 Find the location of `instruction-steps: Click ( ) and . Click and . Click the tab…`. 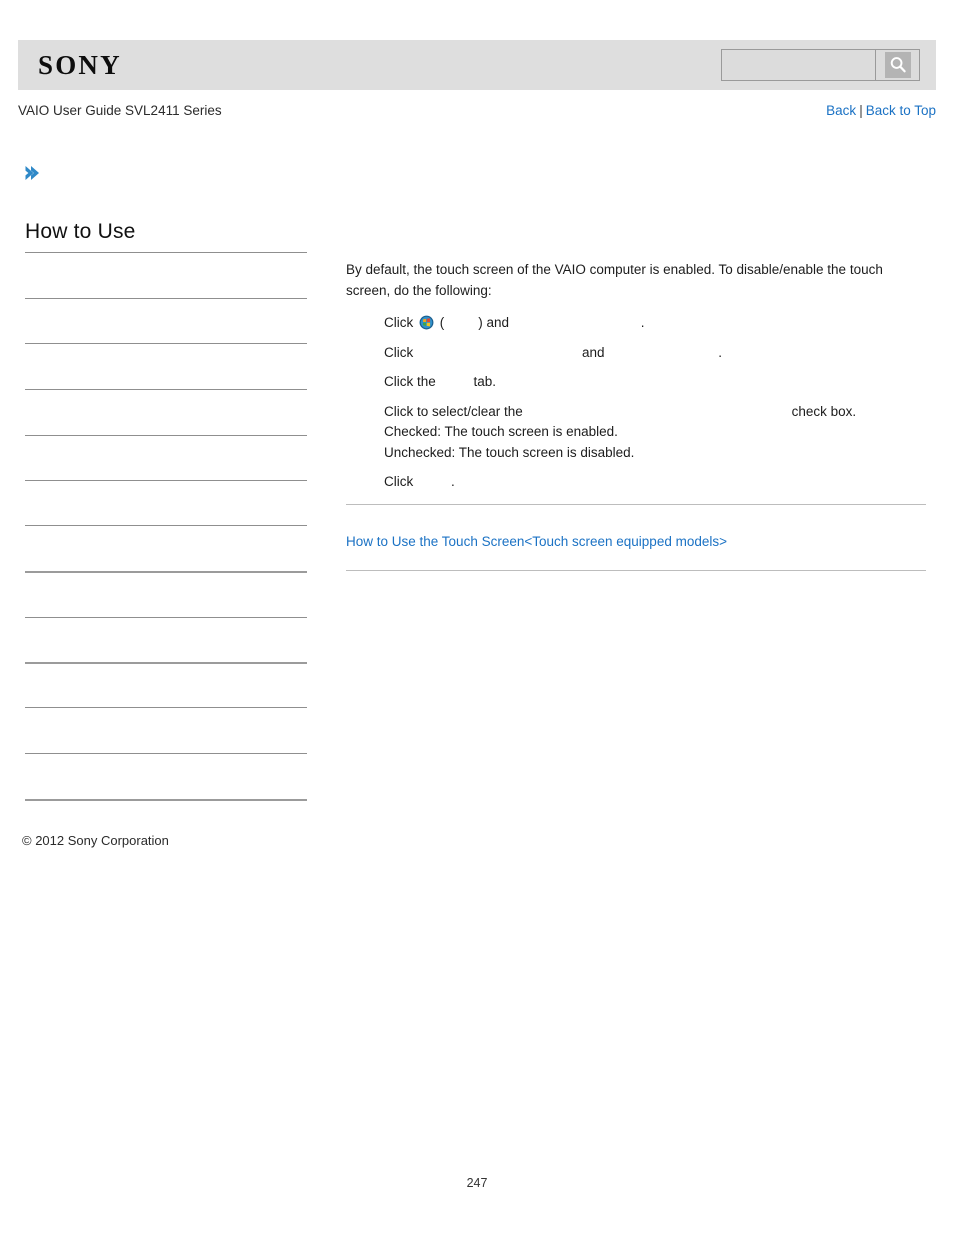

instruction-steps: Click ( ) and . Click and . Click the tab… is located at coordinates (636, 403).